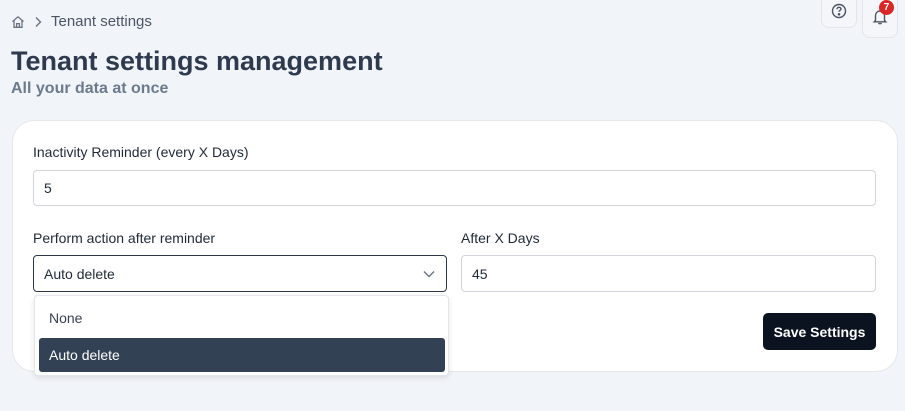  Describe the element at coordinates (79, 273) in the screenshot. I see `perform-action-value: Auto delete` at that location.